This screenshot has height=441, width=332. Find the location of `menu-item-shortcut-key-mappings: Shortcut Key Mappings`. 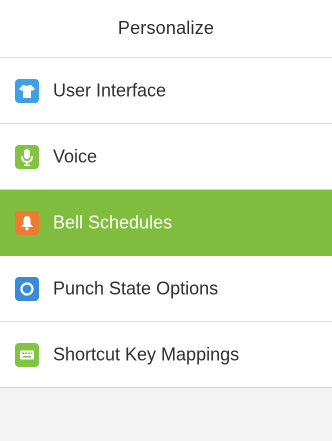

menu-item-shortcut-key-mappings: Shortcut Key Mappings is located at coordinates (166, 355).